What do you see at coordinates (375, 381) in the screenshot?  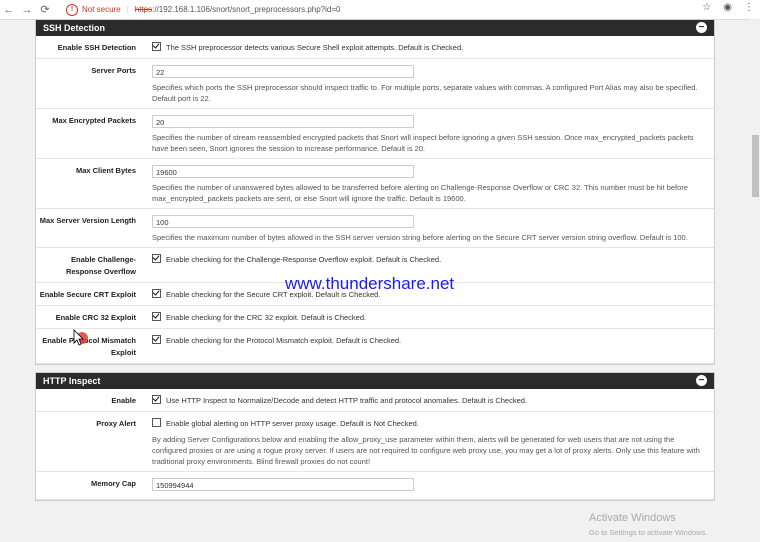 I see `http-panel-title: HTTP Inspect −` at bounding box center [375, 381].